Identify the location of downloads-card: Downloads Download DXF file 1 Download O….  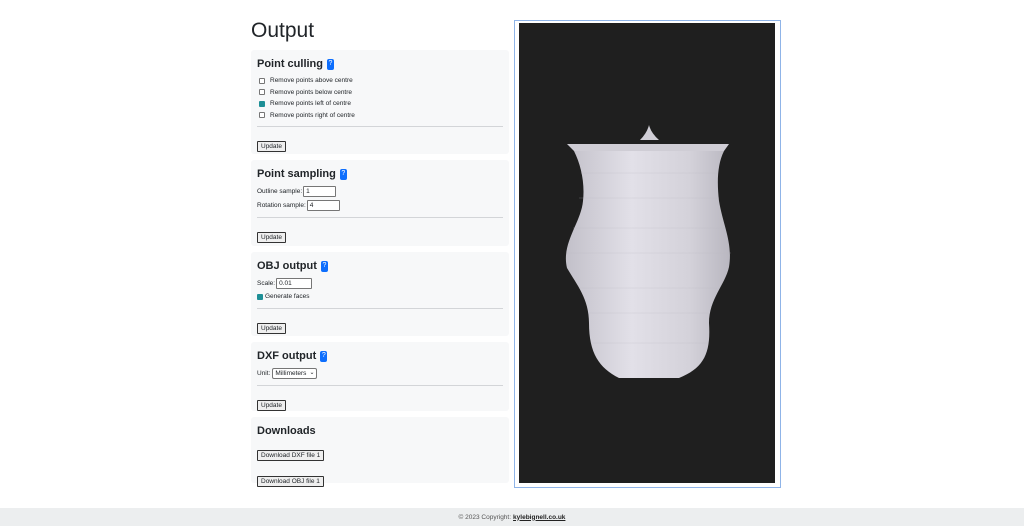
(380, 452).